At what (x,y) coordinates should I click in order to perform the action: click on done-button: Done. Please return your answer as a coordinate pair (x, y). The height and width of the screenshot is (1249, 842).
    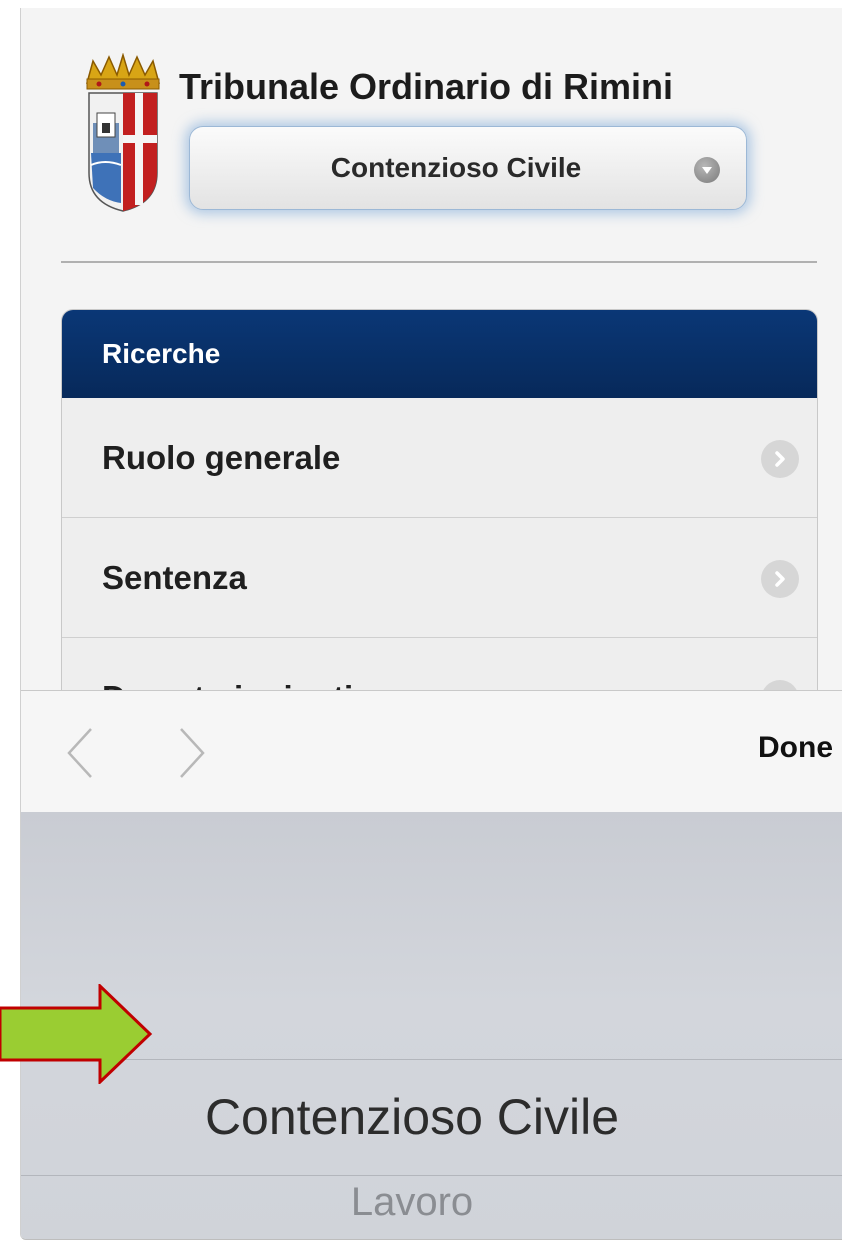
    Looking at the image, I should click on (795, 748).